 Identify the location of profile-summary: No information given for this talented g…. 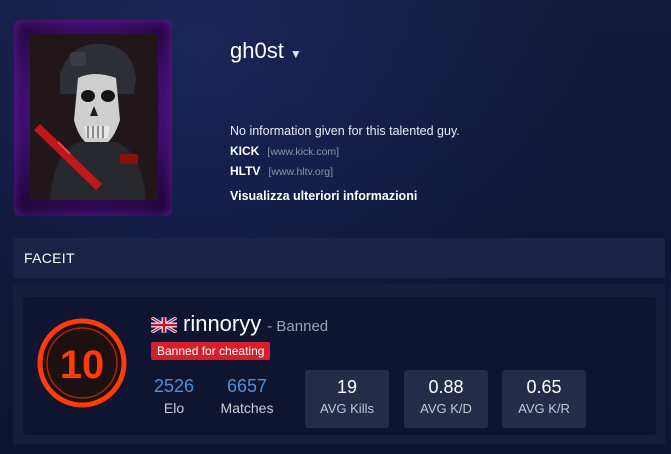
(345, 131).